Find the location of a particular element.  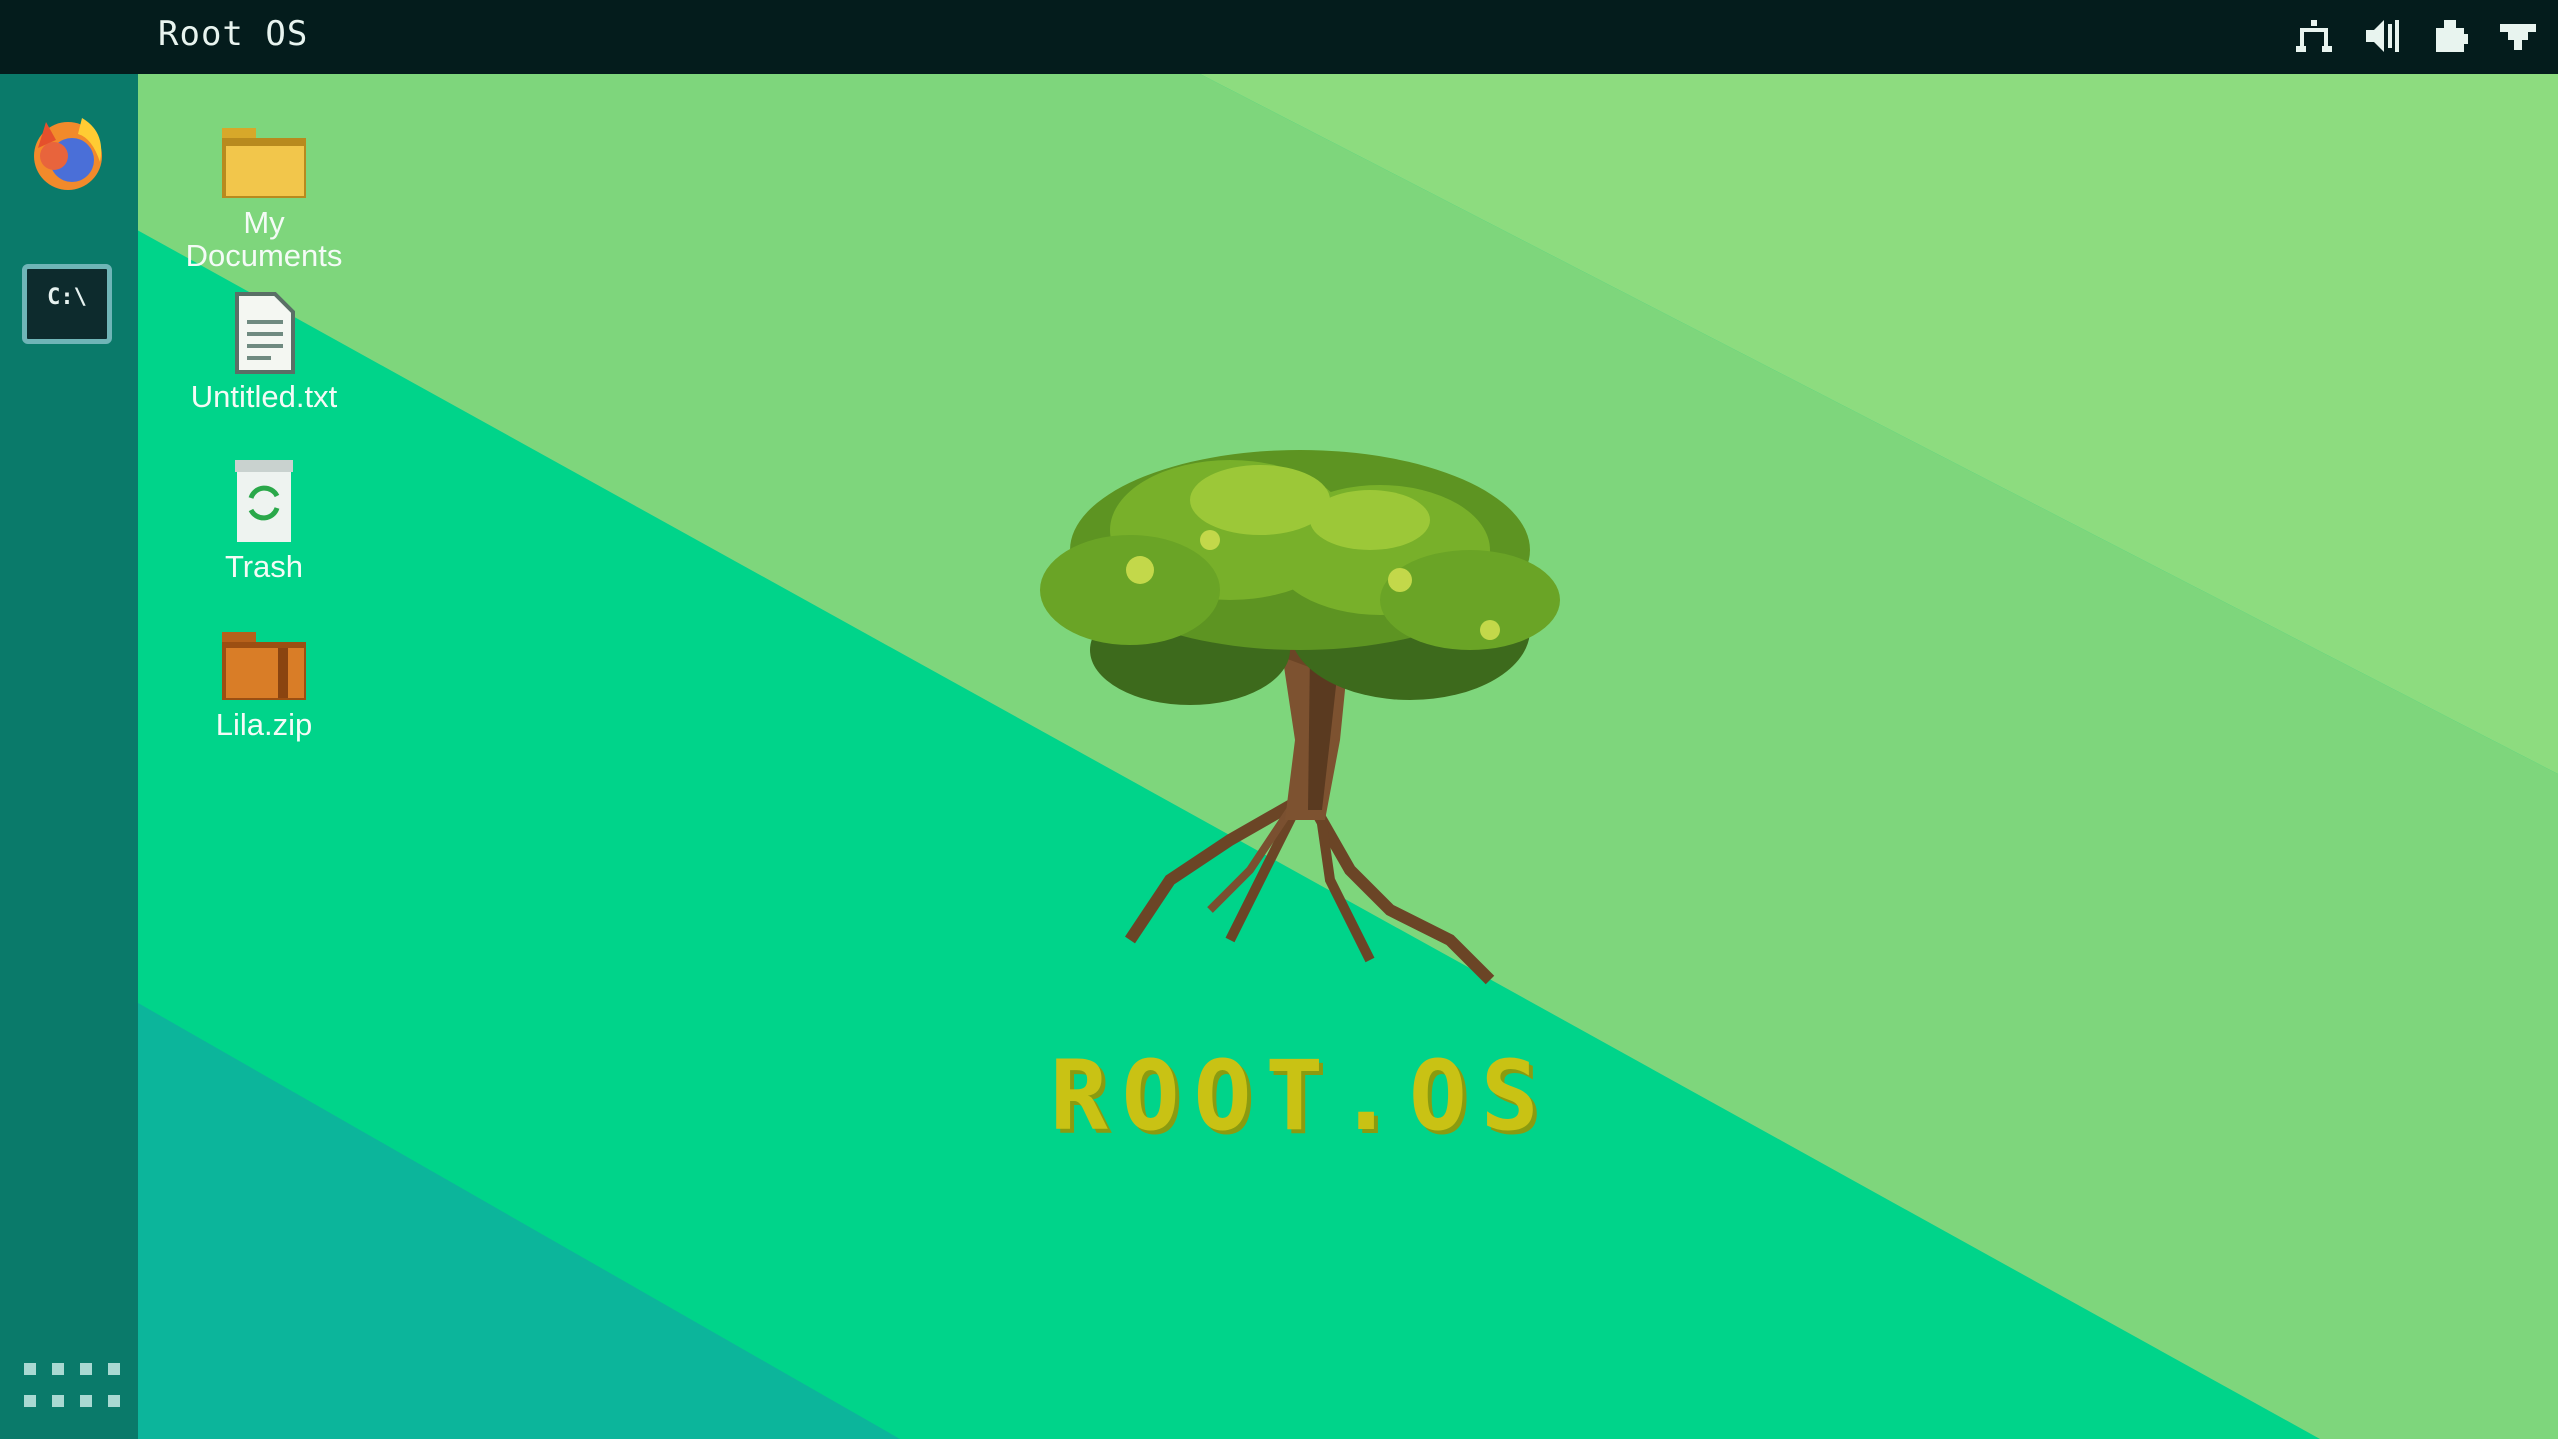

desktop-icon-label: Trash is located at coordinates (264, 566).